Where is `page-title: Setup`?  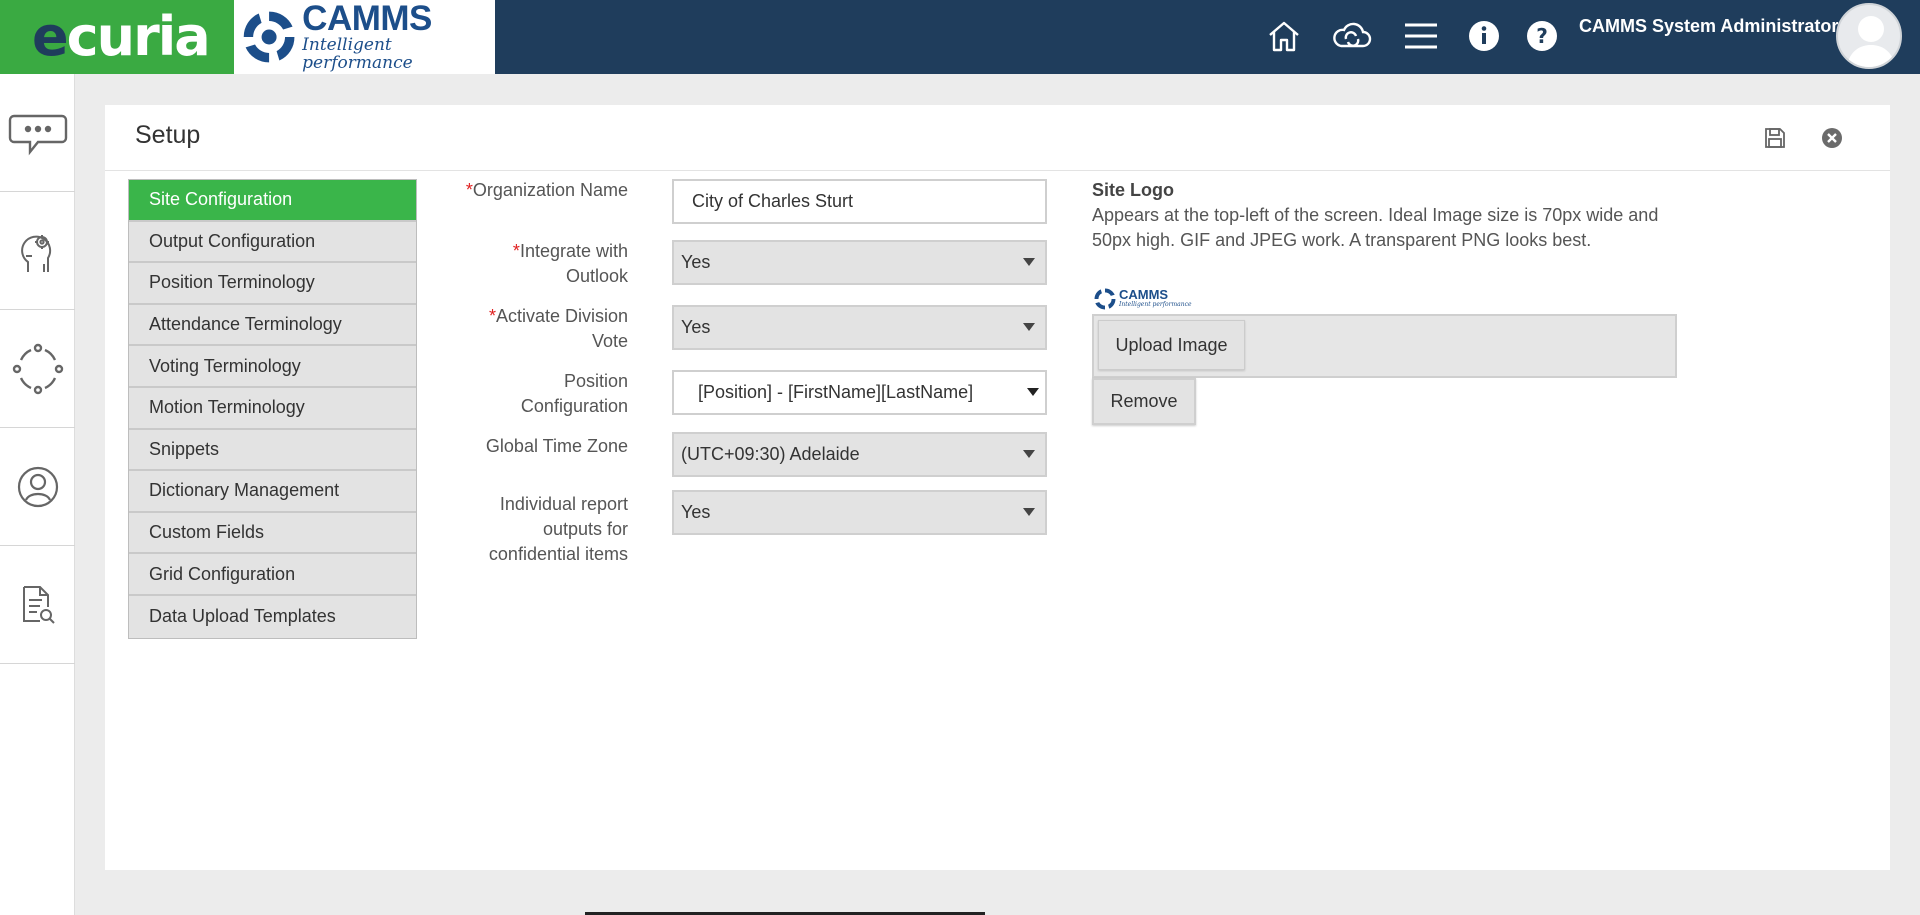 page-title: Setup is located at coordinates (168, 135).